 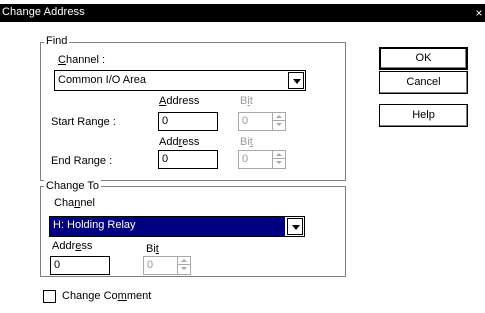 I want to click on help-button: Help, so click(x=423, y=115).